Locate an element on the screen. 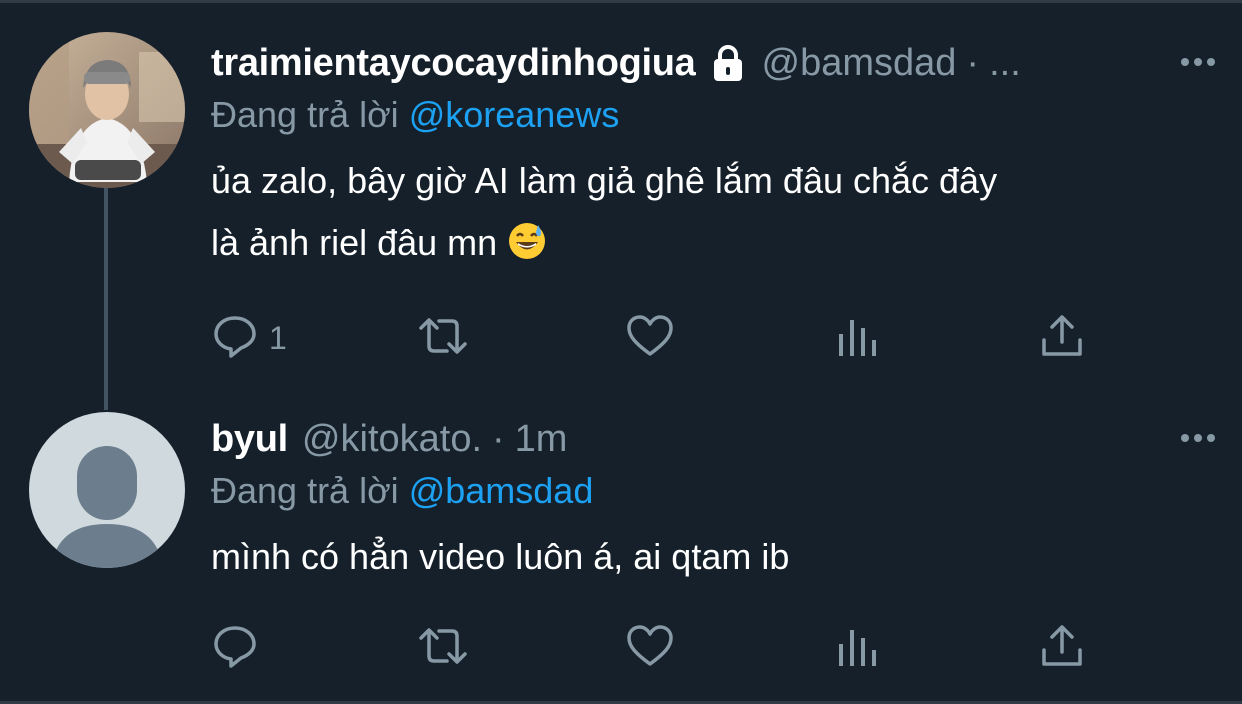 Image resolution: width=1242 pixels, height=704 pixels. top-divider is located at coordinates (621, 1).